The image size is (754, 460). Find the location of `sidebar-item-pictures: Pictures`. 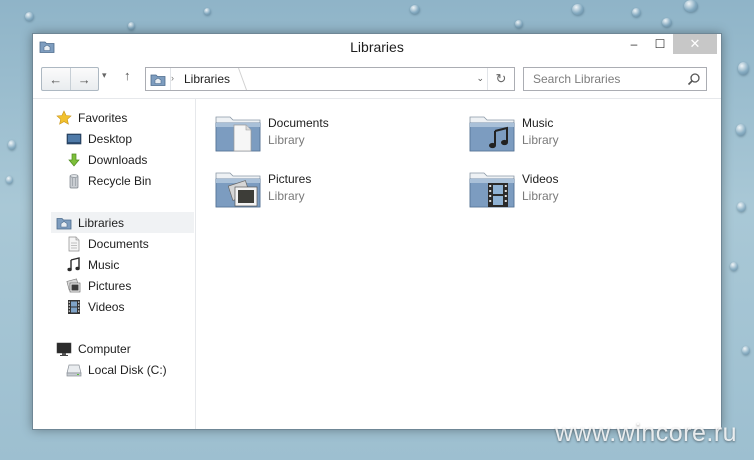

sidebar-item-pictures: Pictures is located at coordinates (98, 285).